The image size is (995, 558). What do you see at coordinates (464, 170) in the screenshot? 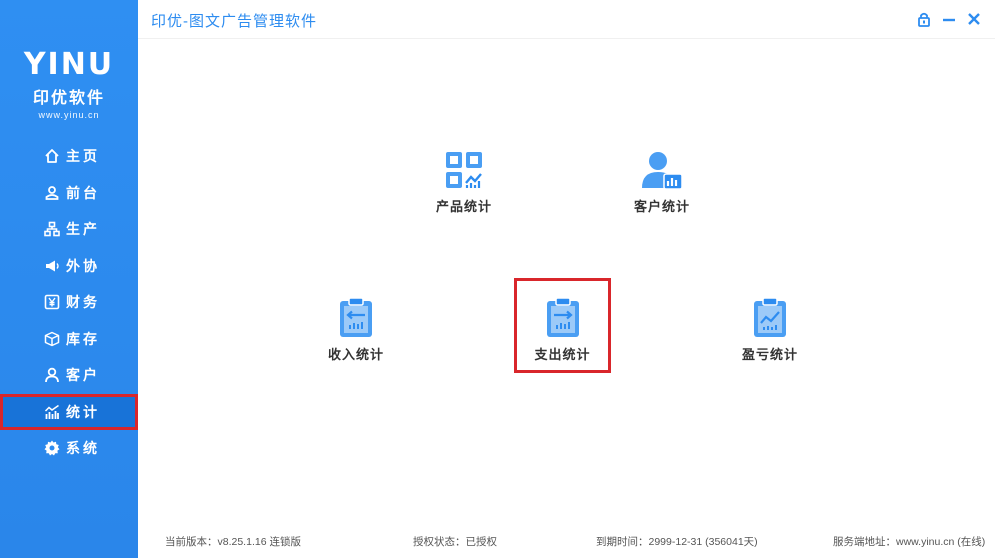
I see `product-stats-icon` at bounding box center [464, 170].